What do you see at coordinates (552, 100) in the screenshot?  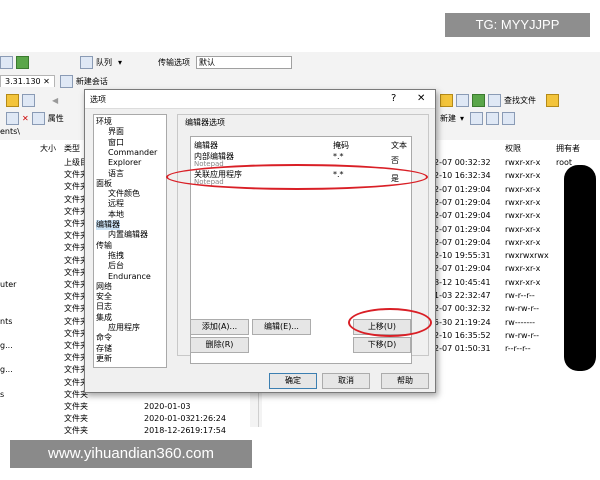 I see `folder-tree-icon` at bounding box center [552, 100].